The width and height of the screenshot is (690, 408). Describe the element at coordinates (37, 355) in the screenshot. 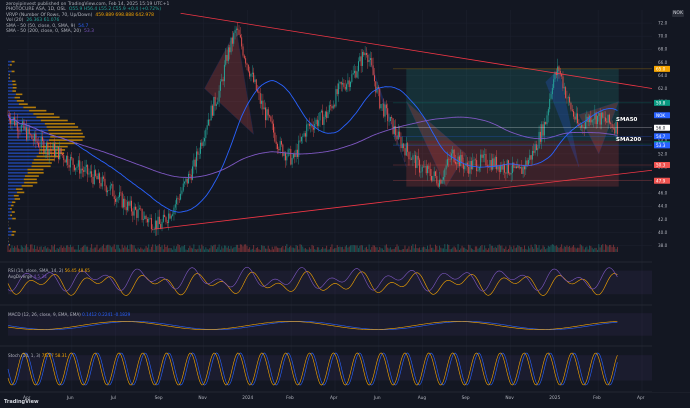

I see `stoch-legend: Stoch (14, 1, 3) 75.37 58.31` at that location.